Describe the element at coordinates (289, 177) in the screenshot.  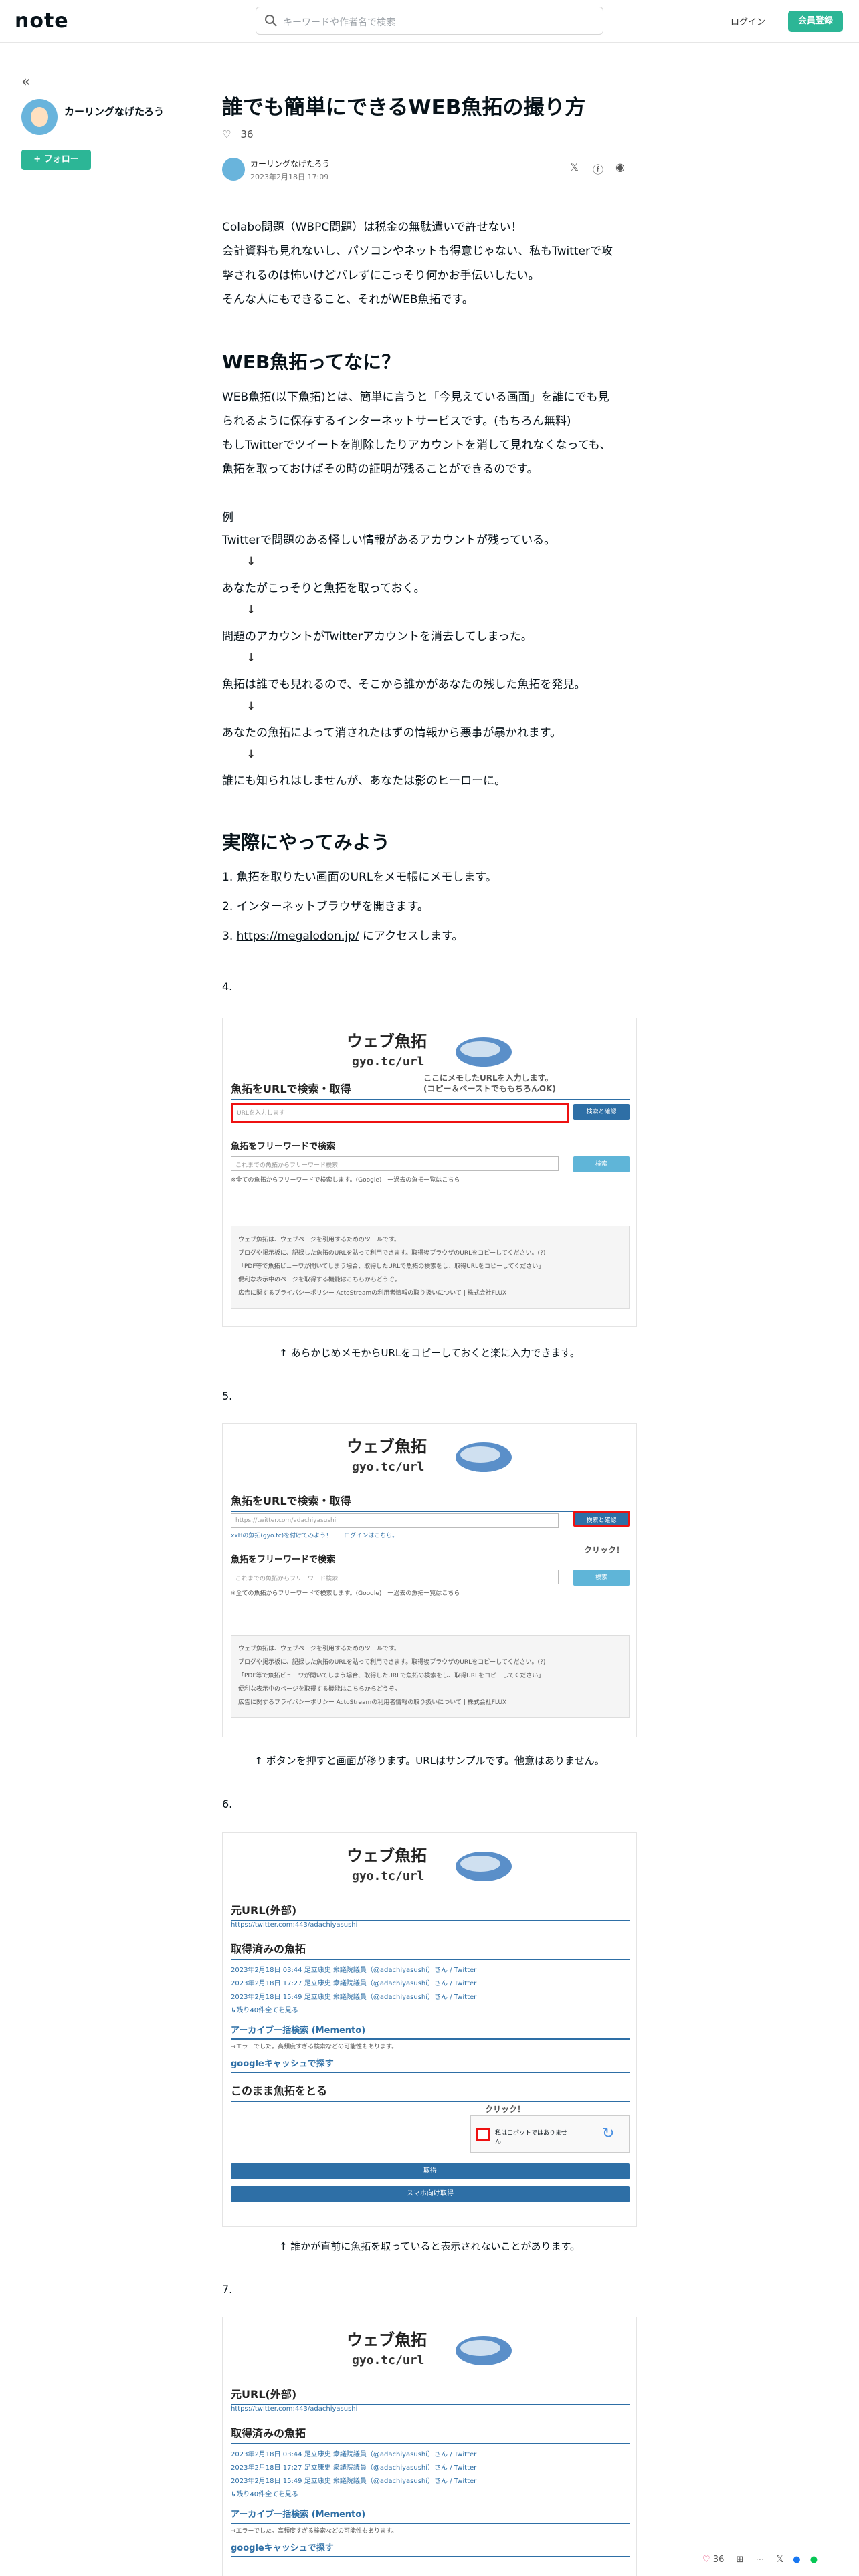
I see `publish-date: 2023年2月18日 17:09` at that location.